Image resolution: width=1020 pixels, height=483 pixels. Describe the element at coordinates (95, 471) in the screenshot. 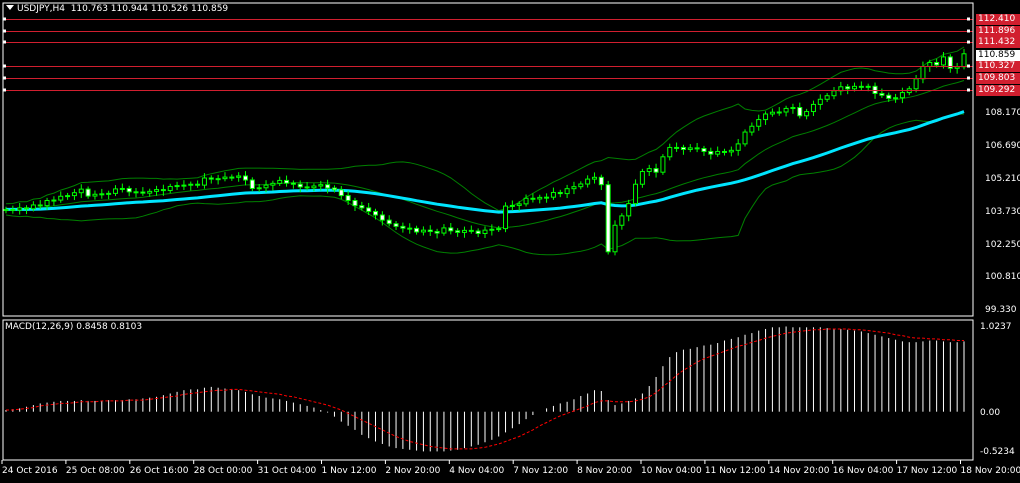

I see `time-axis-tick: 25 Oct 08:00` at that location.